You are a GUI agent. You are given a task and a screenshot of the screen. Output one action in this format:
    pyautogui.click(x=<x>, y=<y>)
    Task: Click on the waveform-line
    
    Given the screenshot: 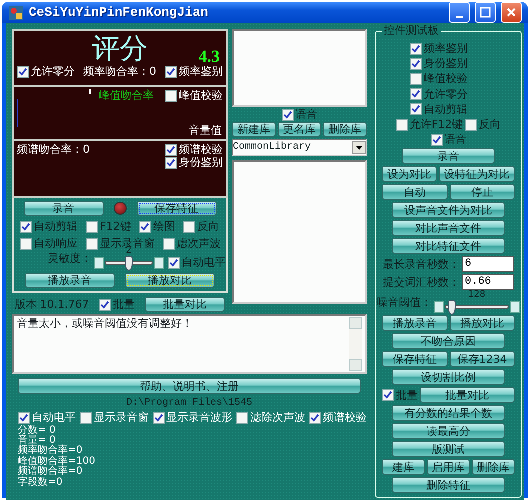 What is the action you would take?
    pyautogui.click(x=17, y=113)
    